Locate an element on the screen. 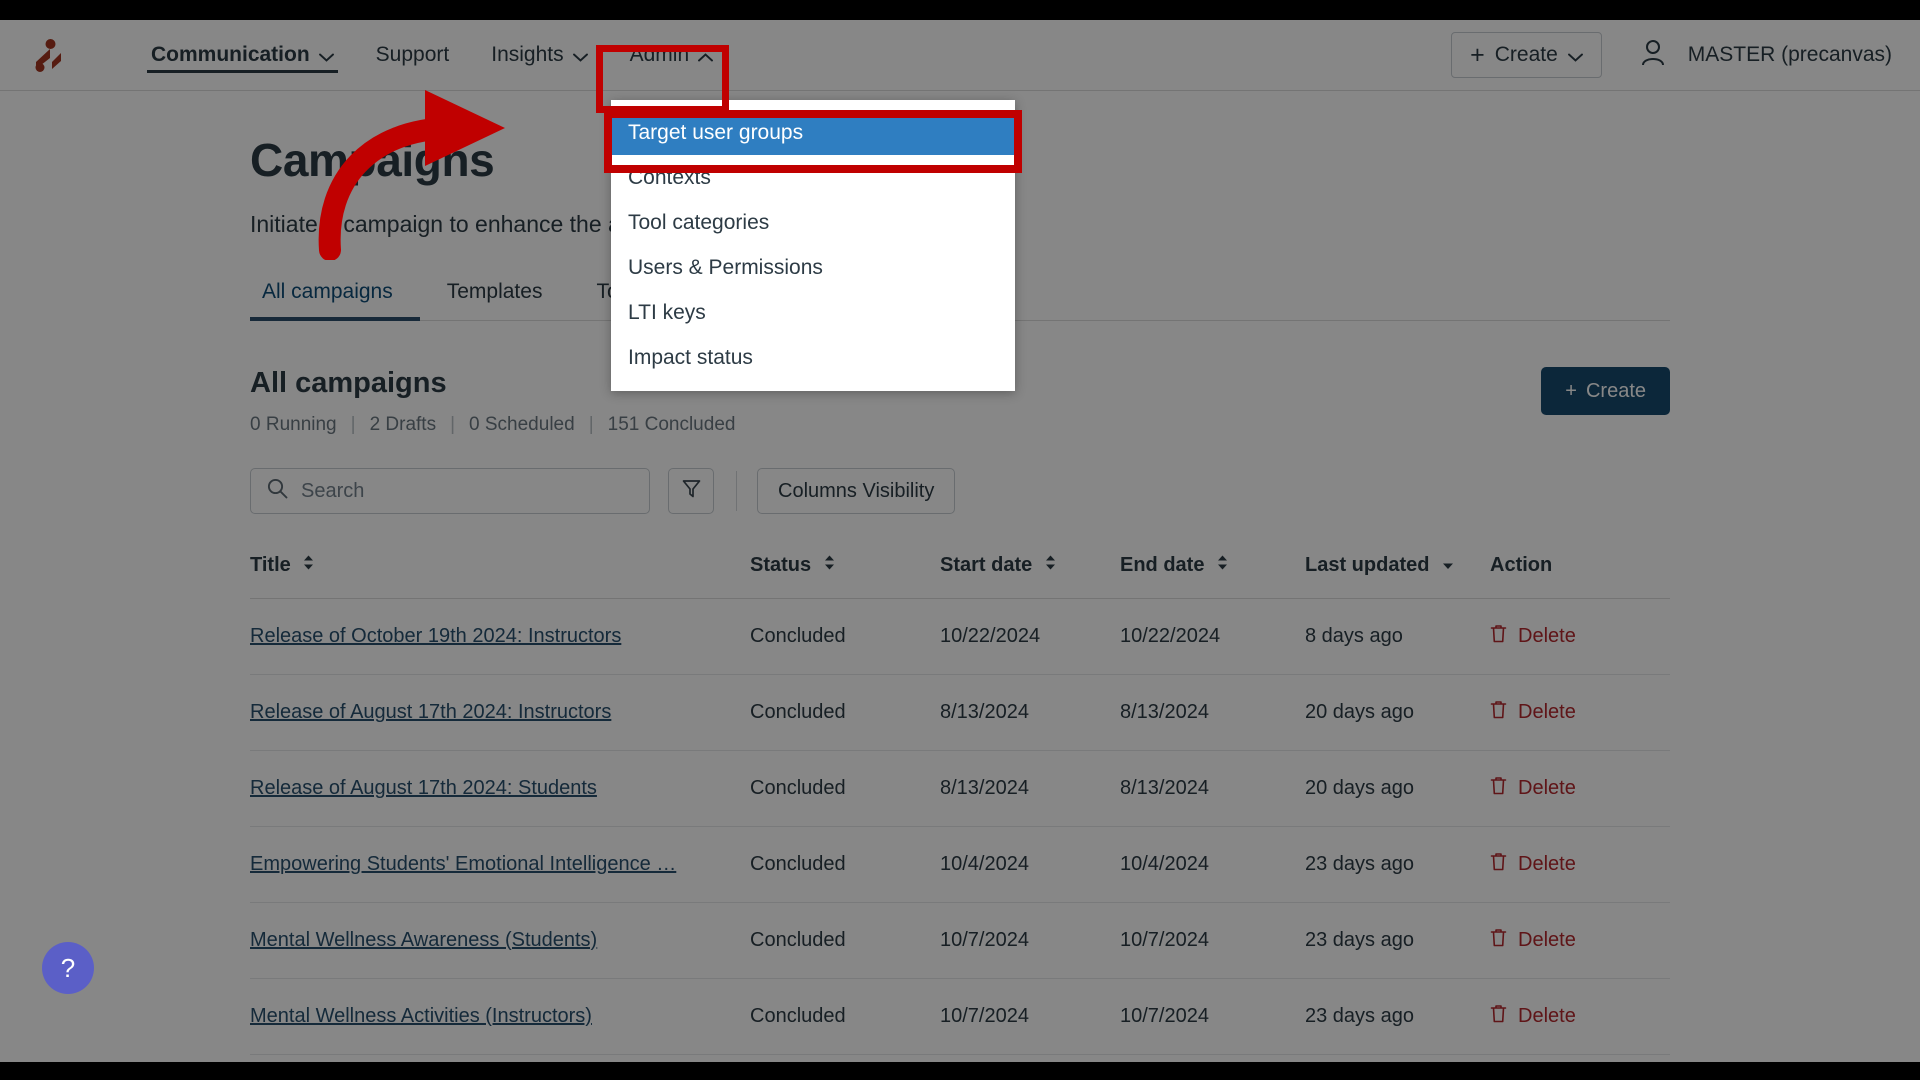 The image size is (1920, 1080). campaign-link: Mental Wellness Activities (Instructors) is located at coordinates (421, 1016).